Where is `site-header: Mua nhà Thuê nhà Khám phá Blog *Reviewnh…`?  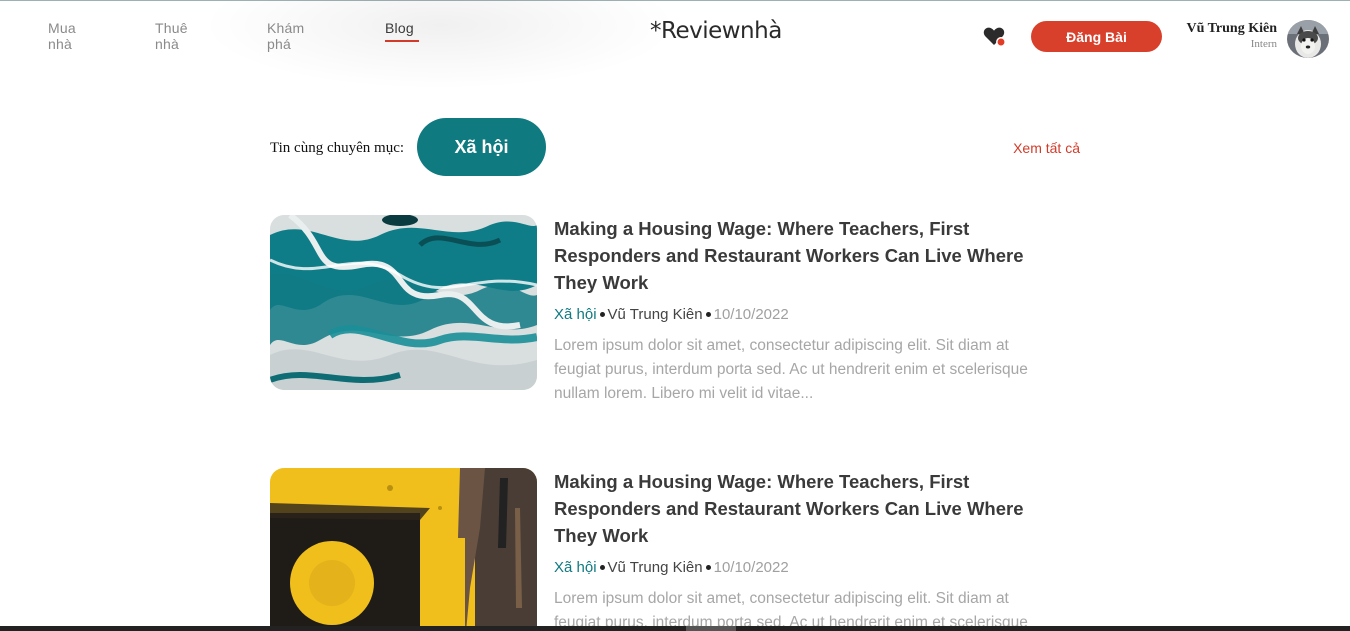 site-header: Mua nhà Thuê nhà Khám phá Blog *Reviewnh… is located at coordinates (675, 35).